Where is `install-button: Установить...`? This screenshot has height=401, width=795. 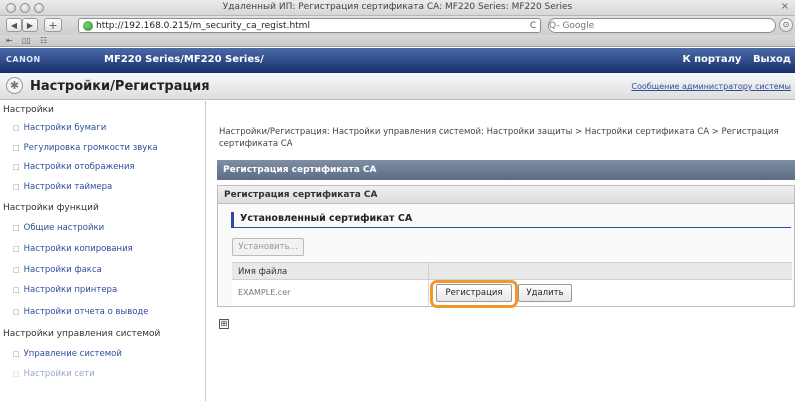
install-button: Установить... is located at coordinates (268, 247).